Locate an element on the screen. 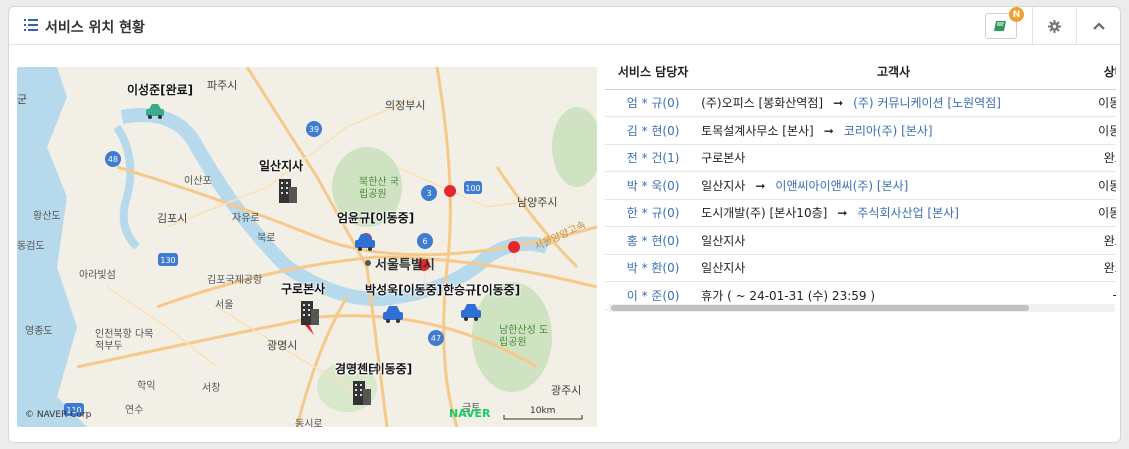  customer-cell: (주)오피스 [봉화산역점] ➞ (주) 커뮤니케이션 [노원역점] is located at coordinates (893, 103).